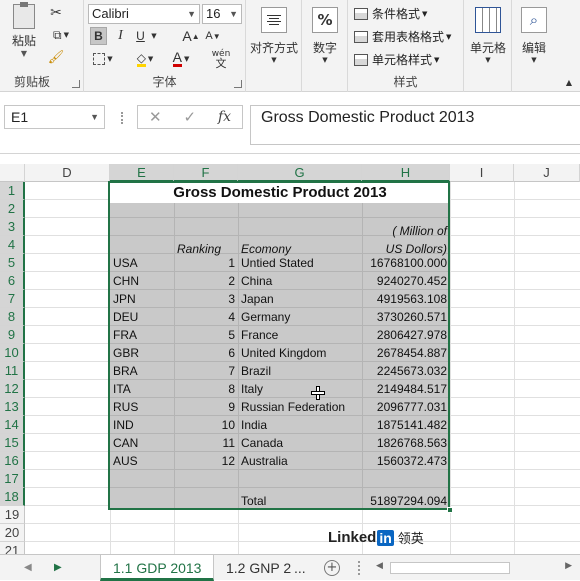 The image size is (580, 581). I want to click on format-as-table-button: 套用表格格式 ▼, so click(402, 36).